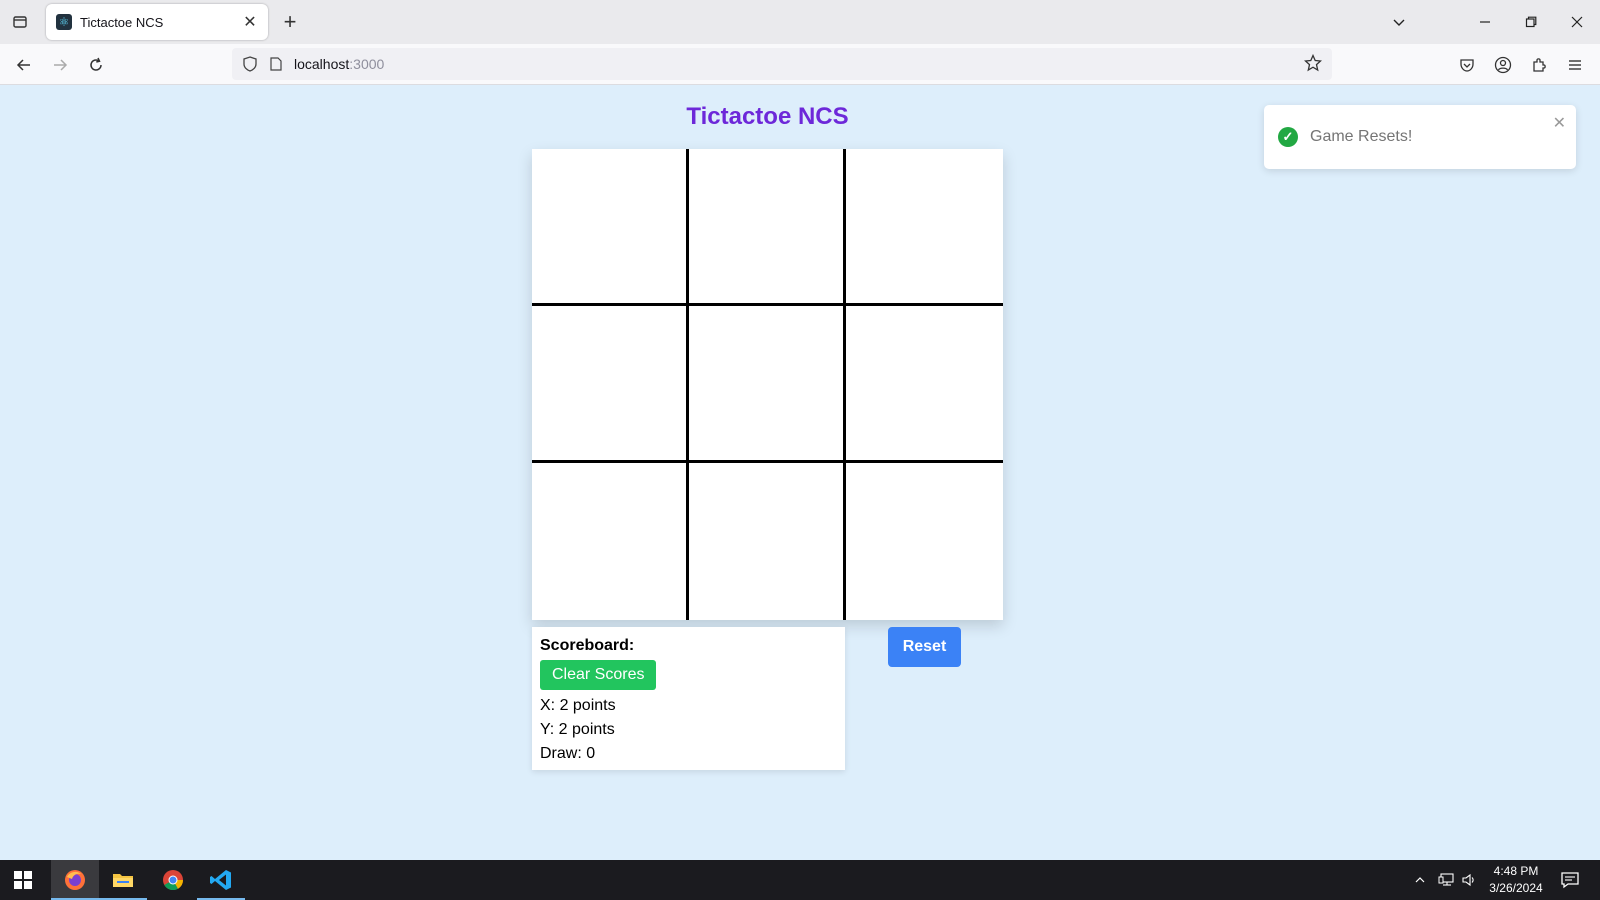 The width and height of the screenshot is (1600, 900). I want to click on browser-tab-active: ⚛ Tictactoe NCS ✕, so click(157, 22).